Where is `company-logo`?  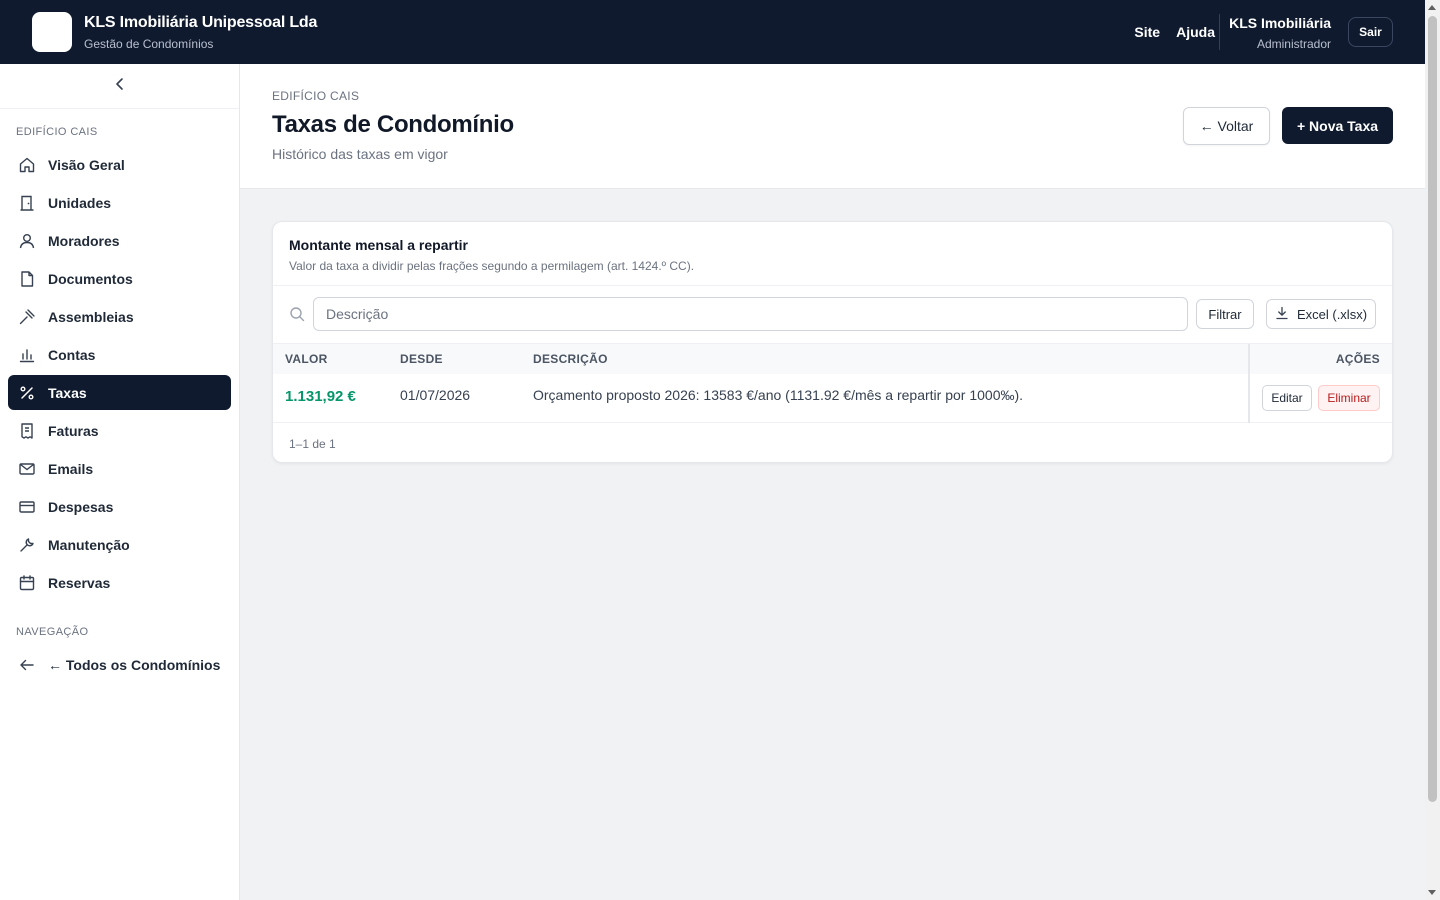
company-logo is located at coordinates (52, 32).